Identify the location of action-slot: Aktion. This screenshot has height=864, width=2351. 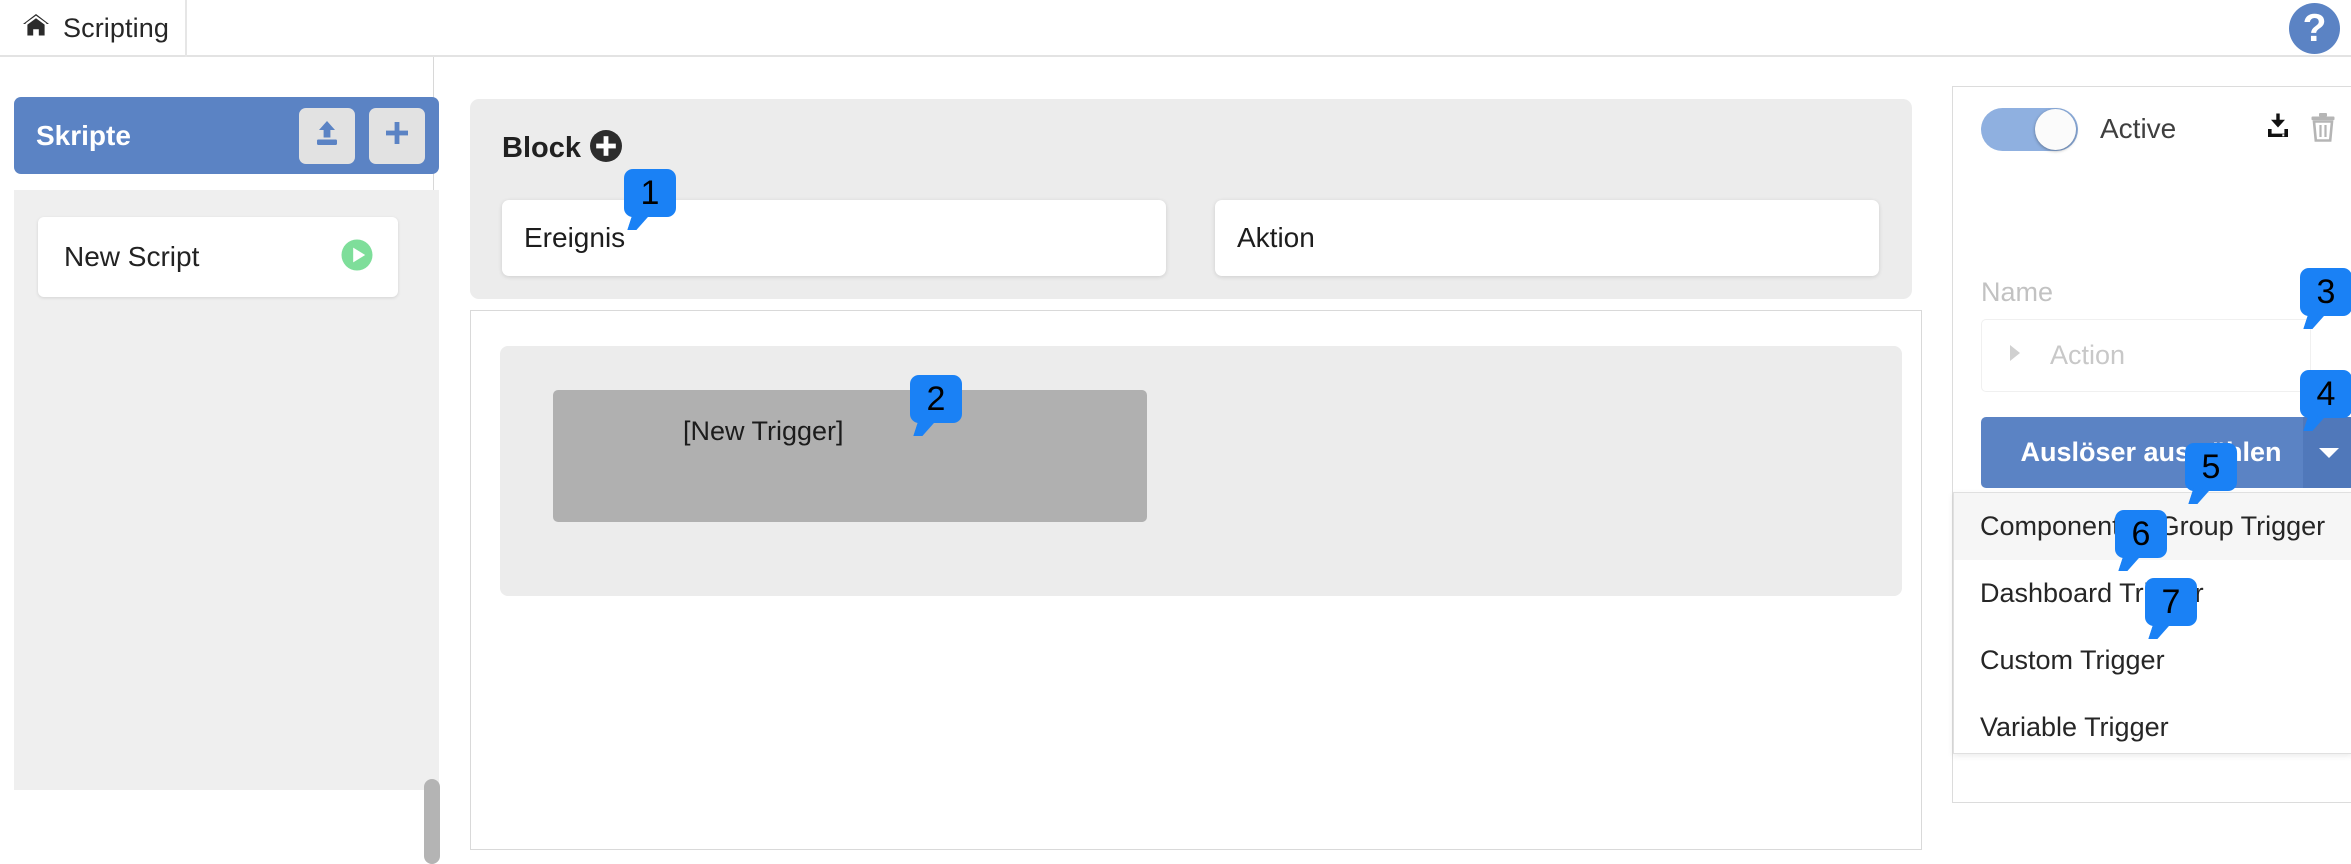
(1547, 238).